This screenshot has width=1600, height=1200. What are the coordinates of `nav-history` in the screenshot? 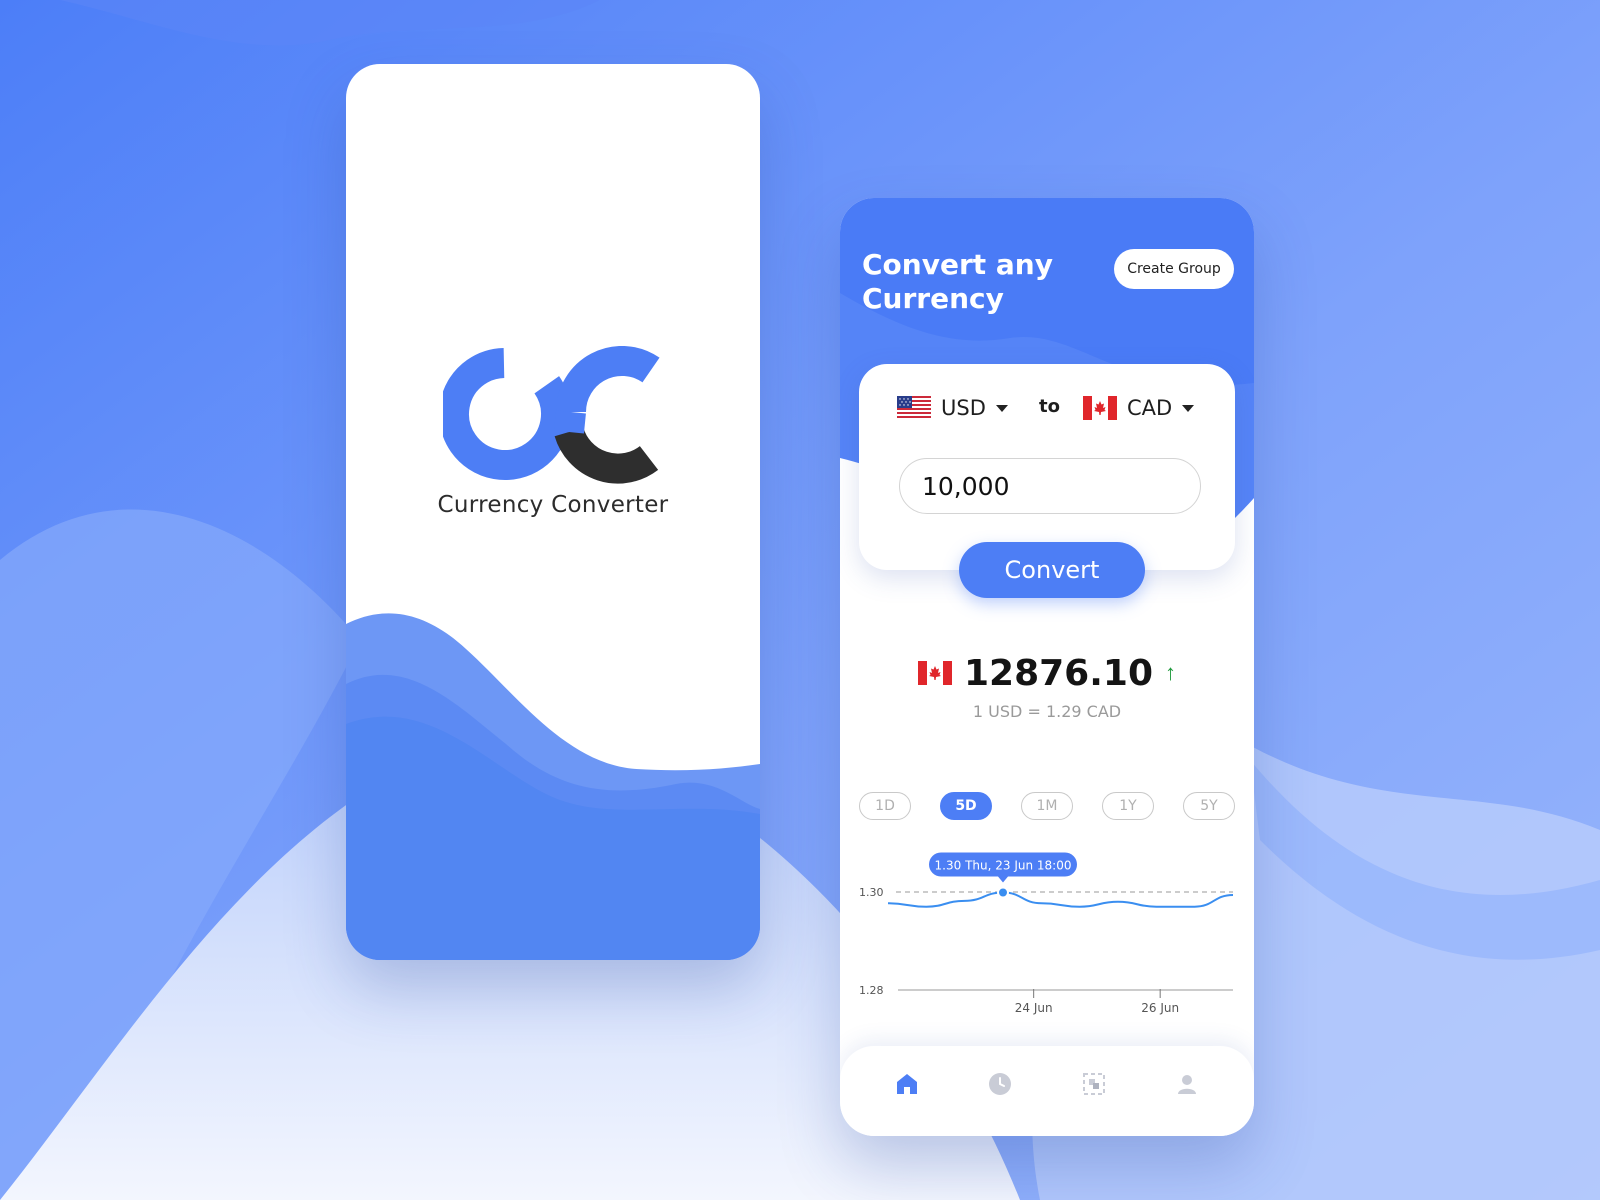 It's located at (1000, 1084).